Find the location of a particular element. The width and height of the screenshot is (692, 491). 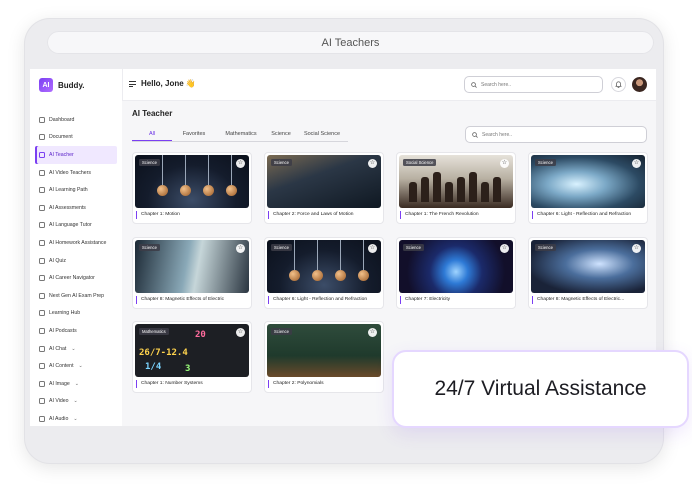

header-search-placeholder: Search here.. is located at coordinates (496, 84).